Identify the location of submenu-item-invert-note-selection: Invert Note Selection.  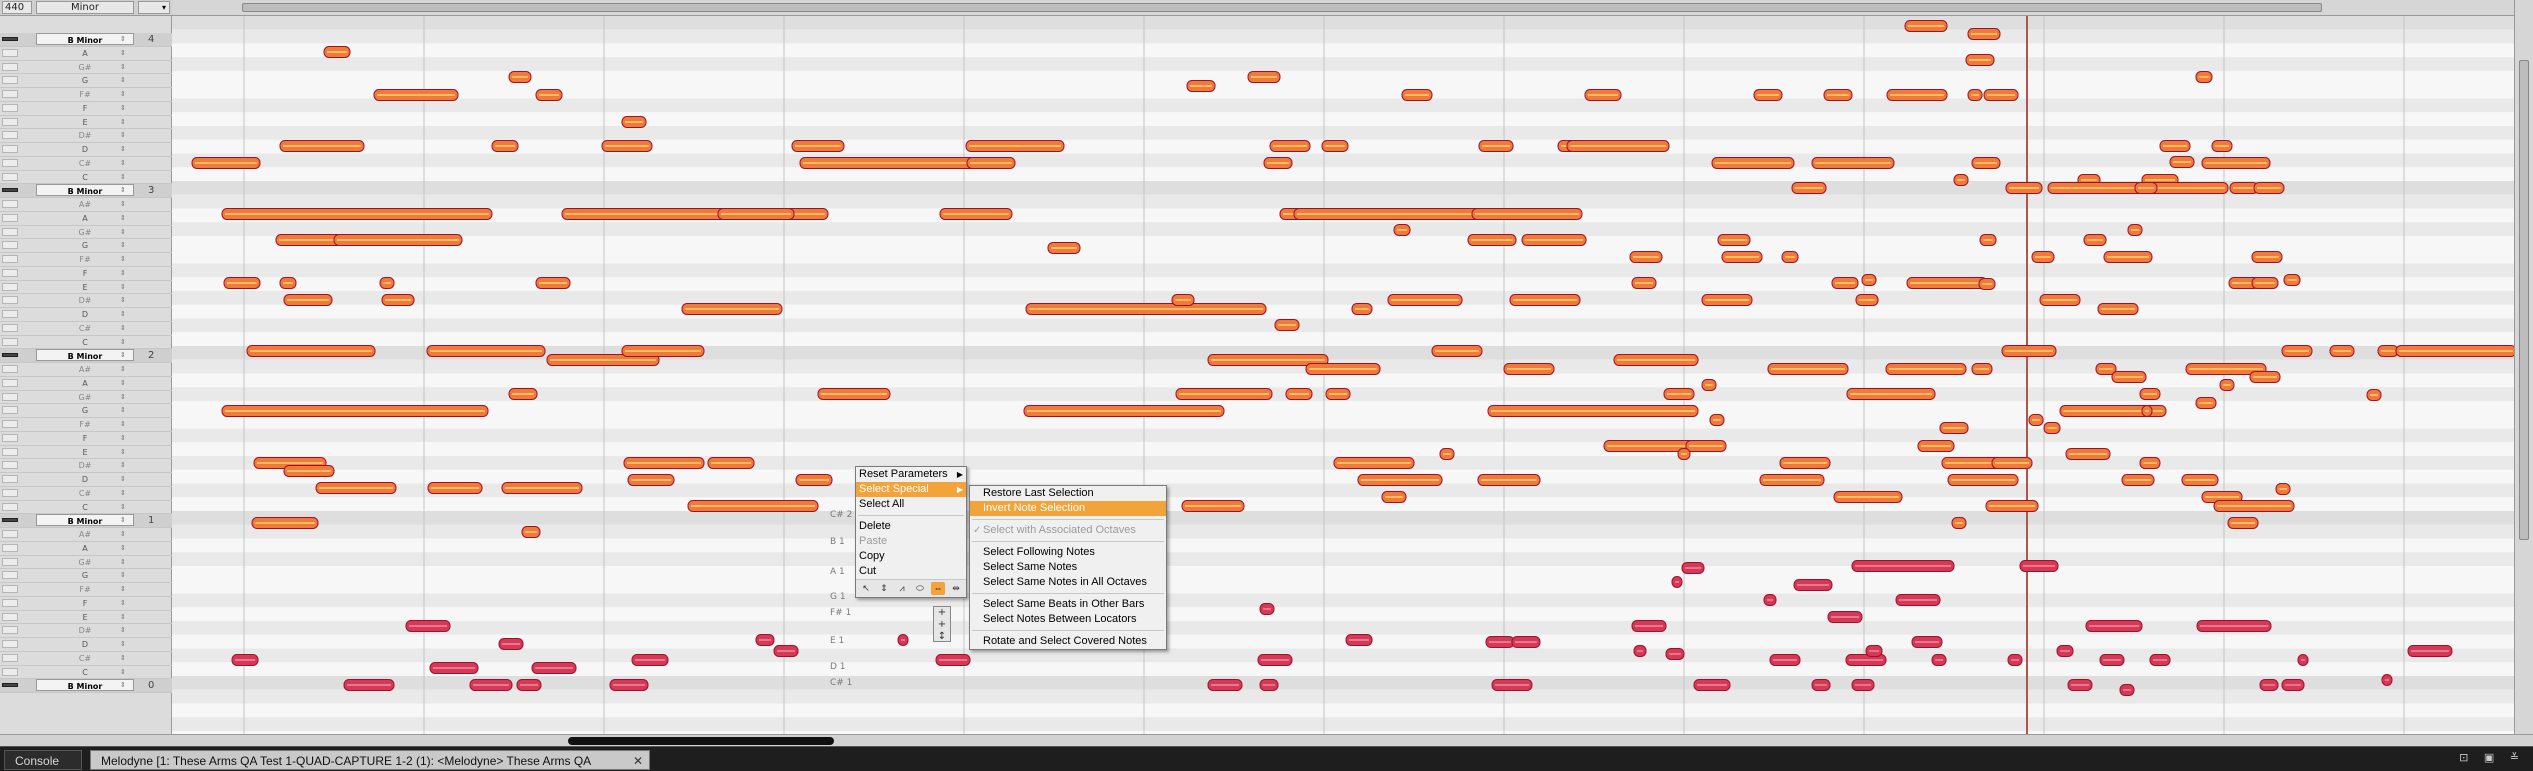
(1068, 508).